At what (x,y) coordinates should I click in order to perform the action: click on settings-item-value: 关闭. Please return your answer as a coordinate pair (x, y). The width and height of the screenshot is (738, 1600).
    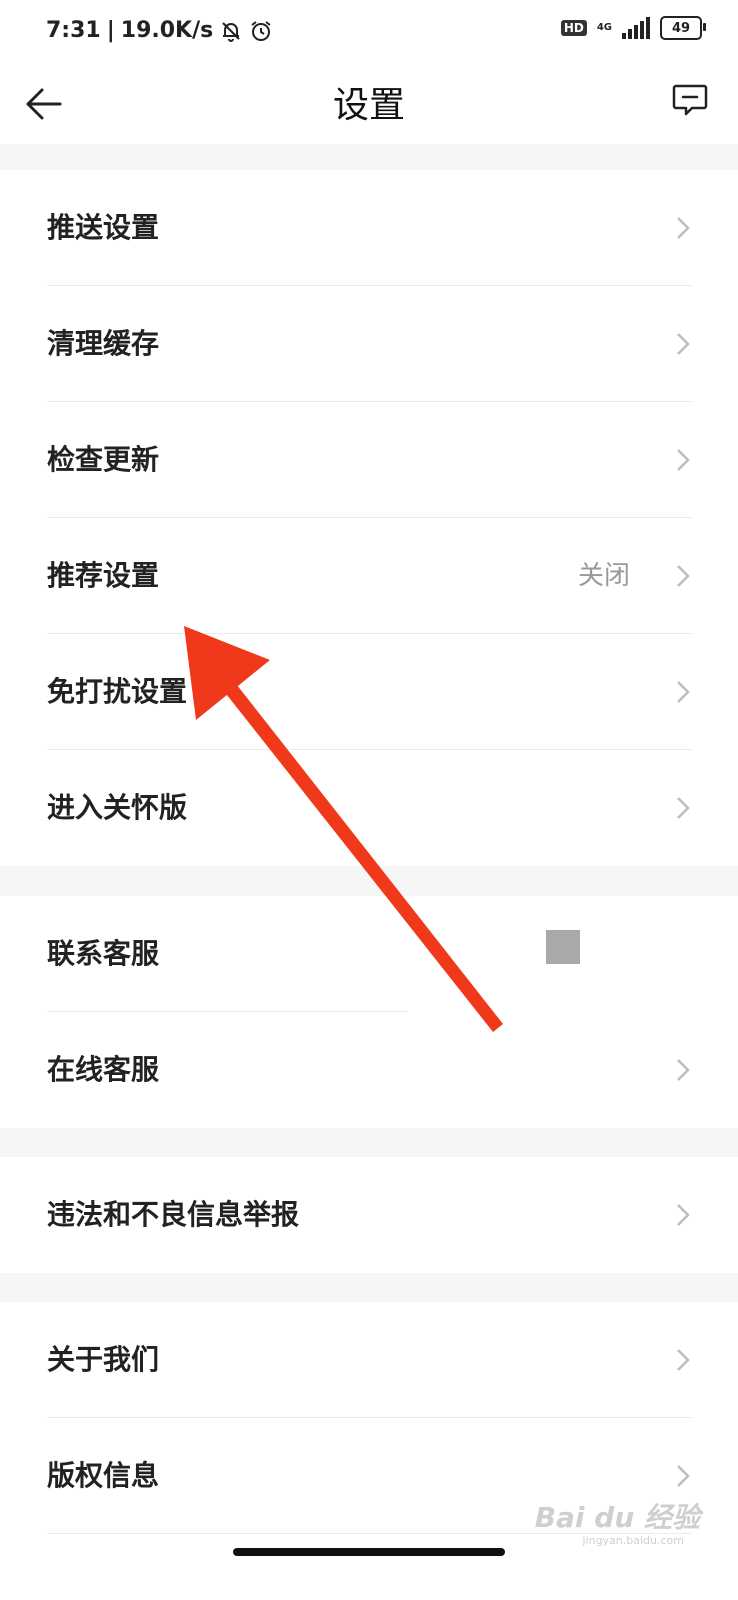
    Looking at the image, I should click on (603, 576).